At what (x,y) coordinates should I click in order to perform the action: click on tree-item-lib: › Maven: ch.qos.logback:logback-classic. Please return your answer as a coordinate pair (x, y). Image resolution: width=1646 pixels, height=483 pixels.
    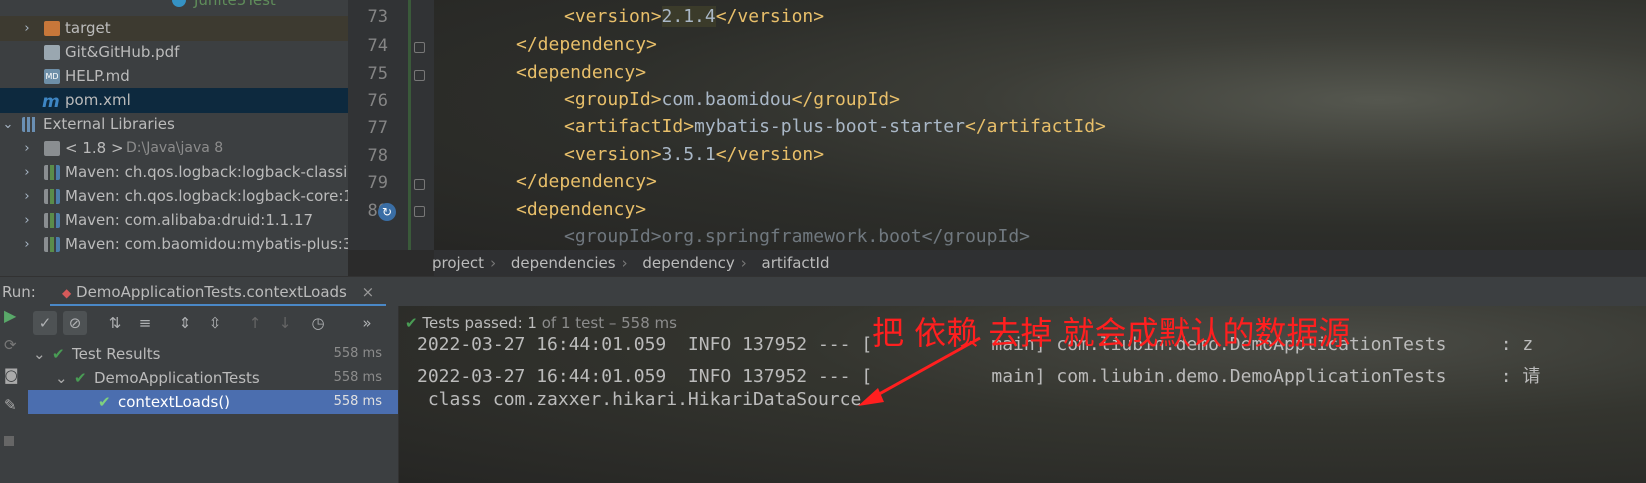
    Looking at the image, I should click on (174, 172).